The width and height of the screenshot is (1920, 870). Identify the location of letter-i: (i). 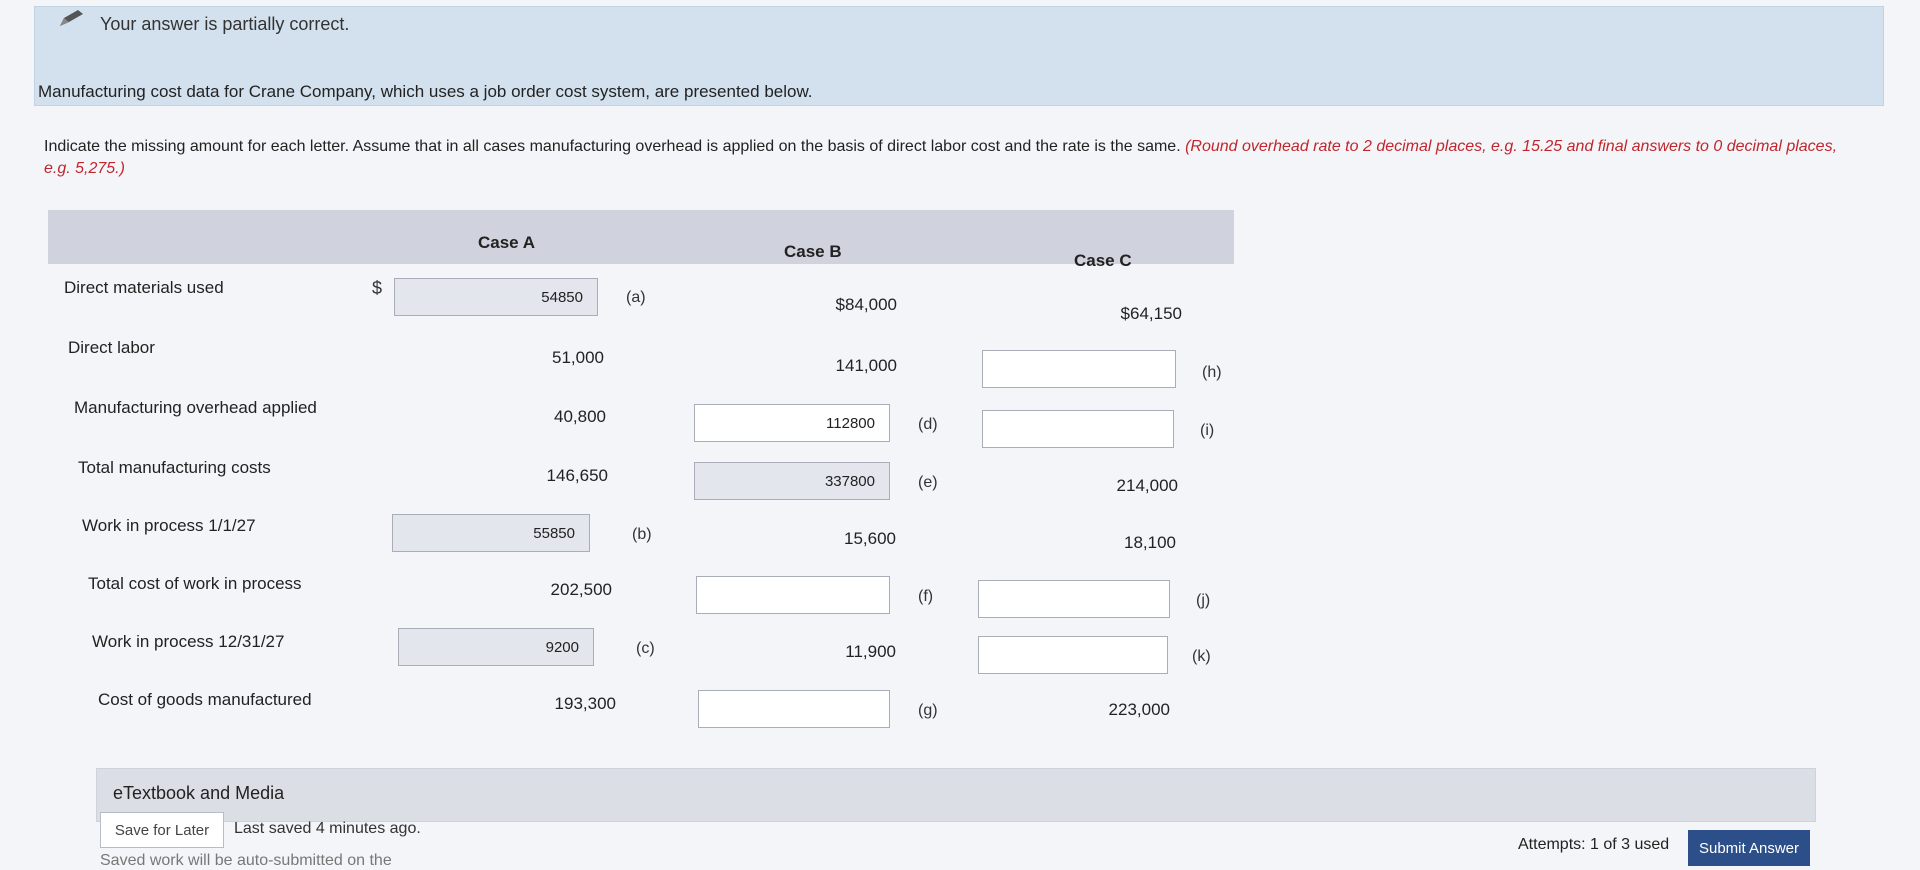
(1207, 430).